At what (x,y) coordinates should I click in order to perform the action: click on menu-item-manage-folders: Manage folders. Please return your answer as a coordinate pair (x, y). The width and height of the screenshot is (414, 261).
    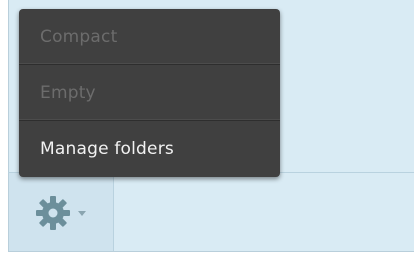
    Looking at the image, I should click on (149, 149).